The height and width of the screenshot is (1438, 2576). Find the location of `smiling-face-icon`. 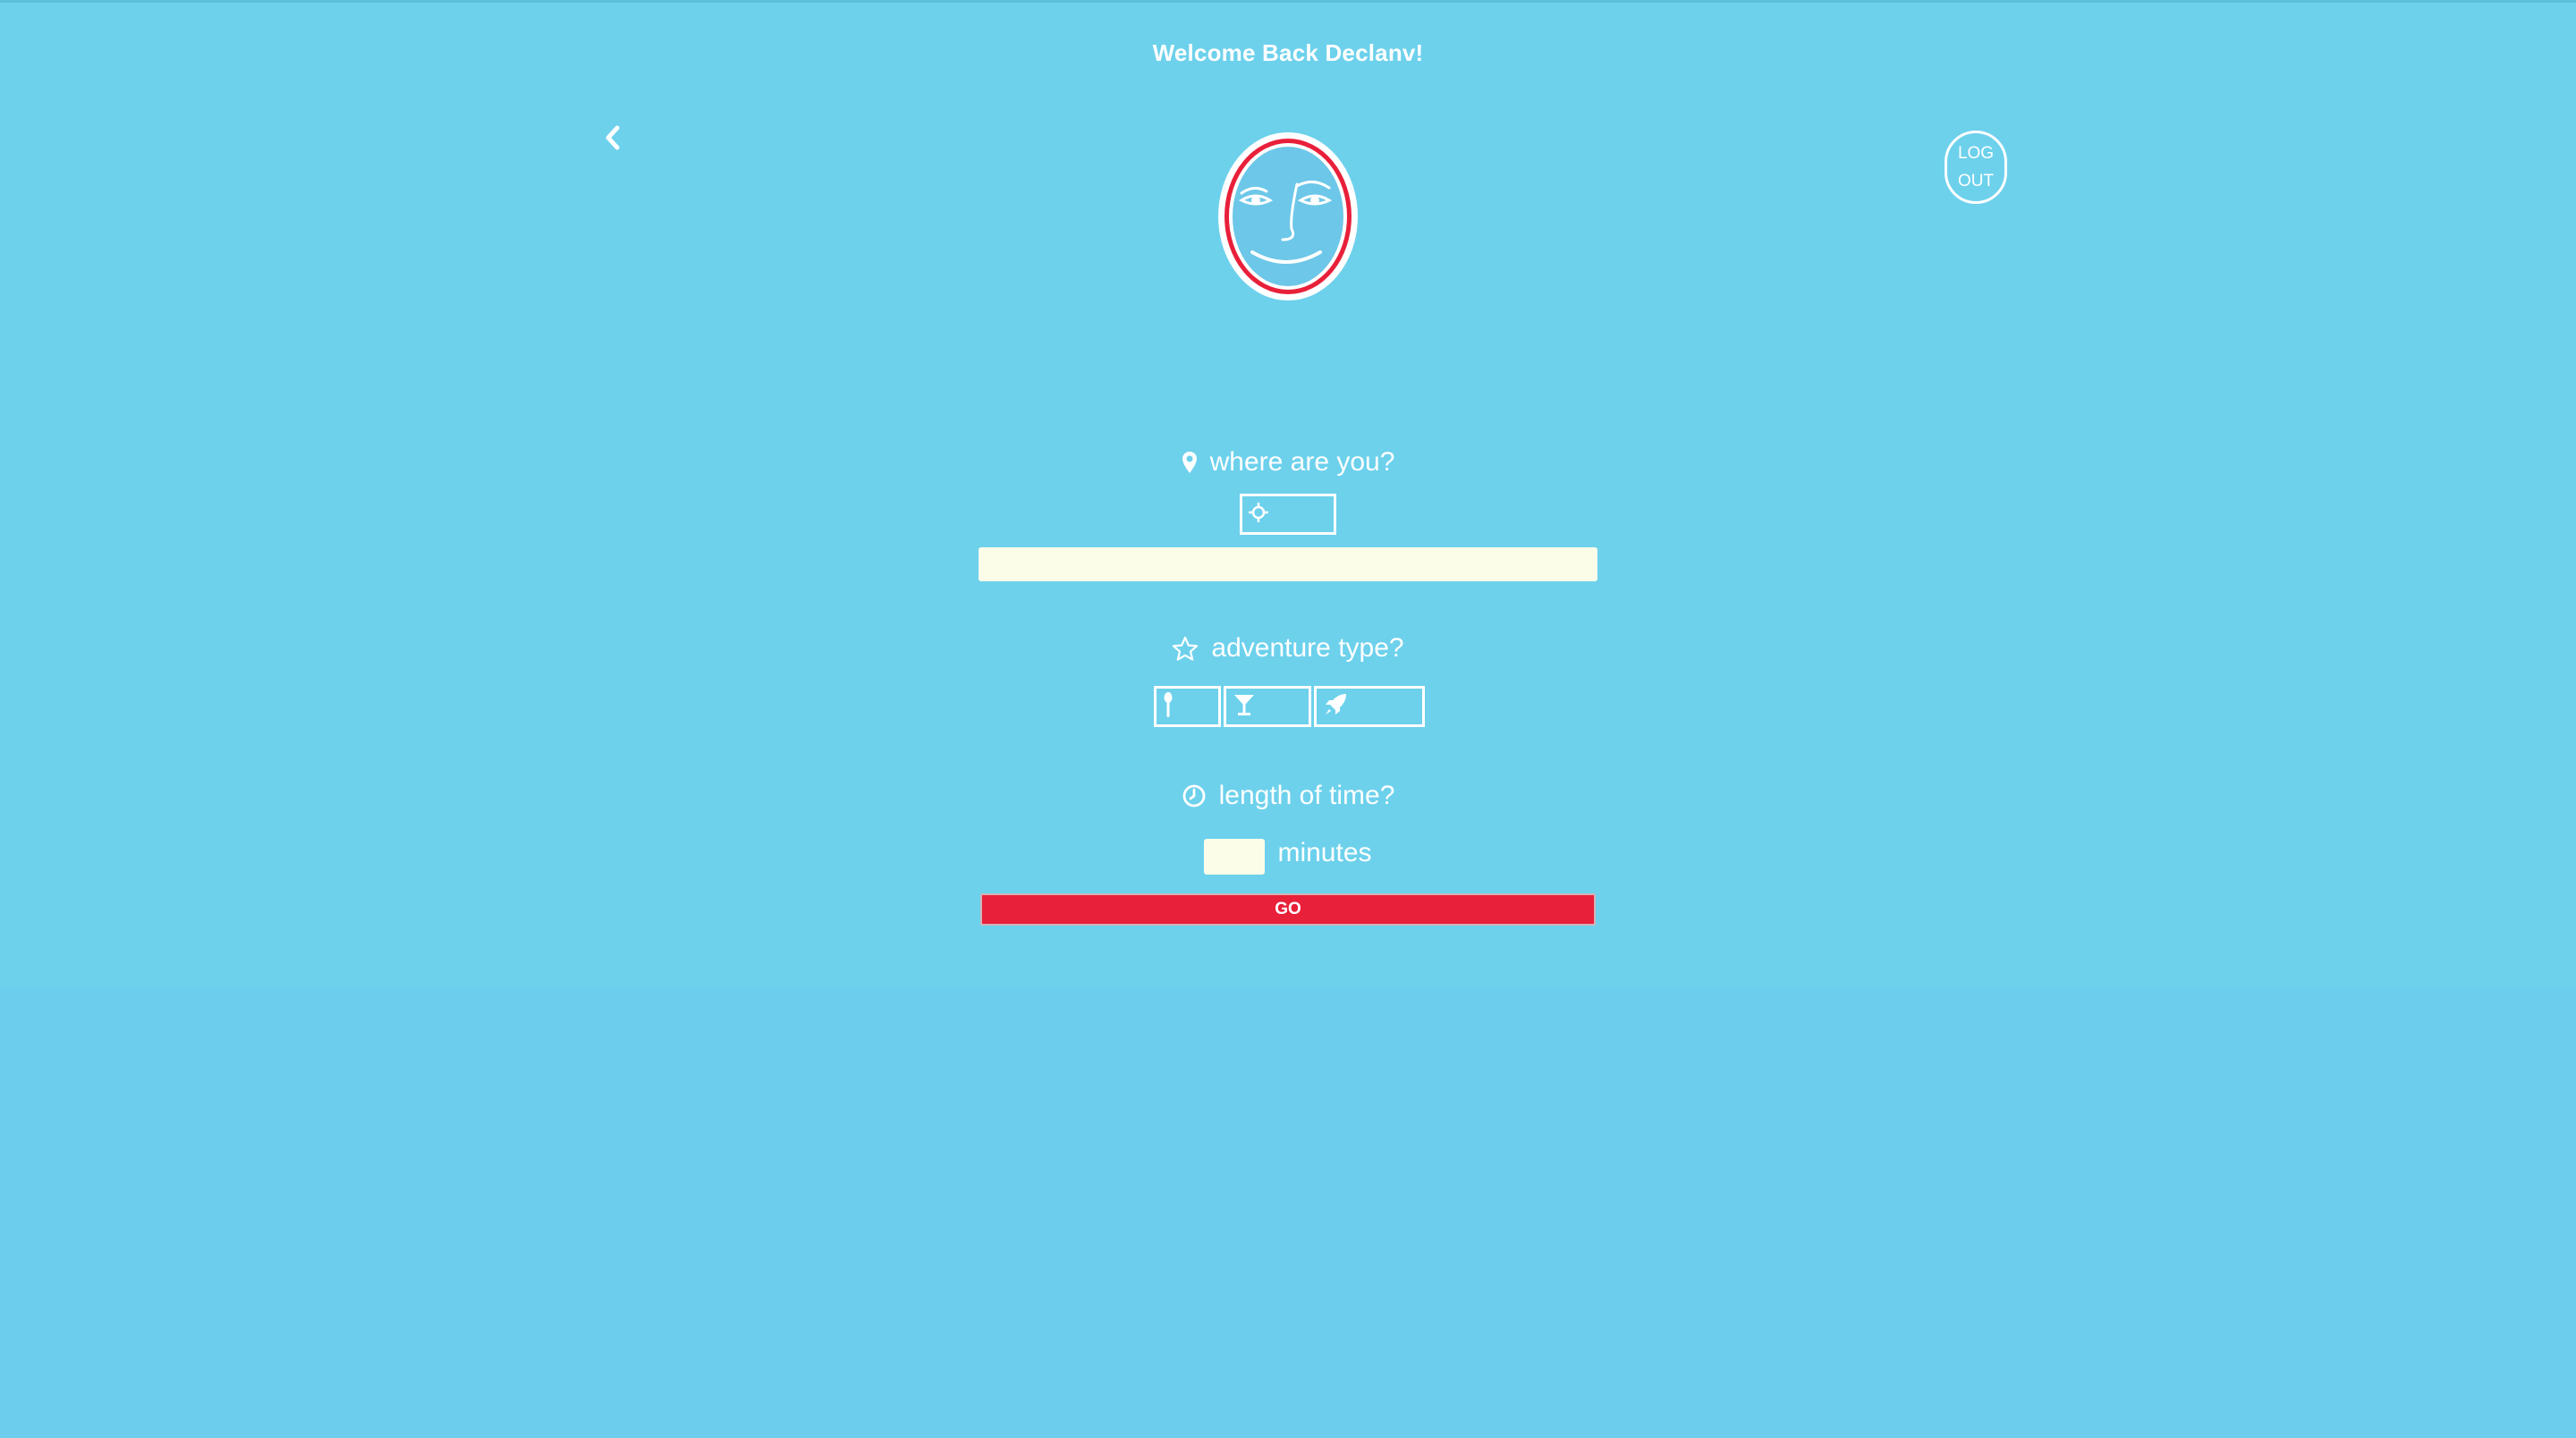

smiling-face-icon is located at coordinates (1288, 216).